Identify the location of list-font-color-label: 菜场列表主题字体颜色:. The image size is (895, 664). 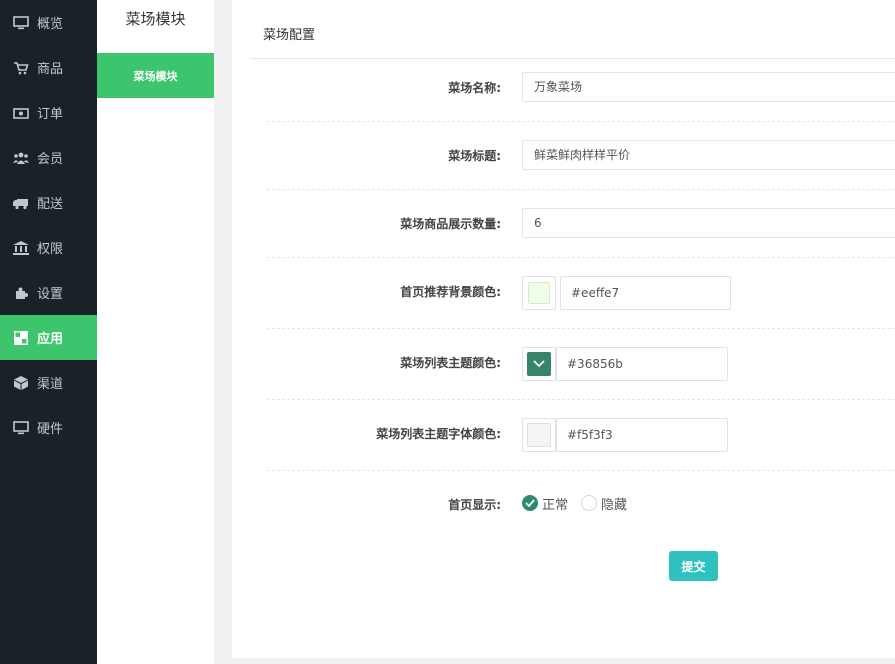
(438, 434).